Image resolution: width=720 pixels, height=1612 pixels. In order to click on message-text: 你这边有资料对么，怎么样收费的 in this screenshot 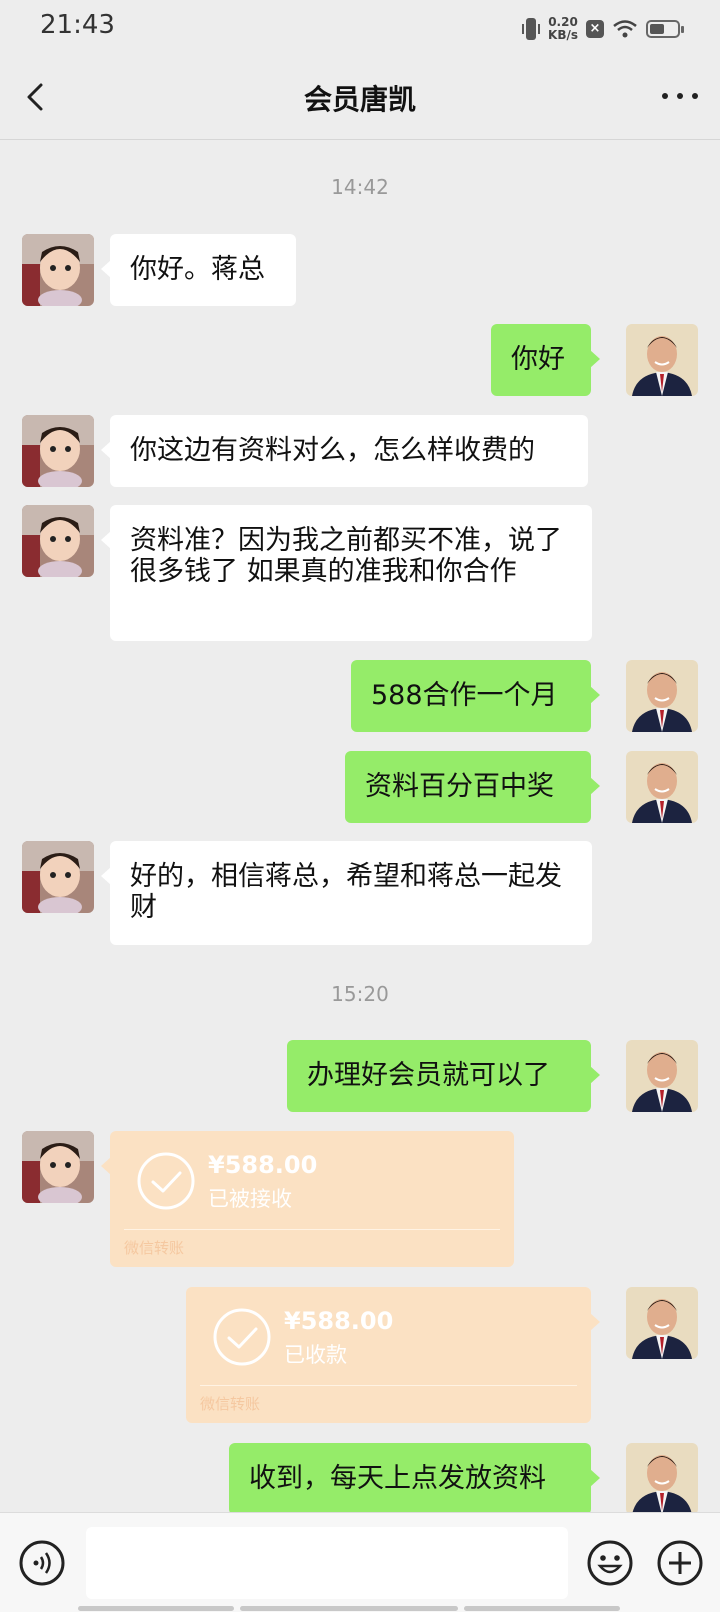, I will do `click(332, 450)`.